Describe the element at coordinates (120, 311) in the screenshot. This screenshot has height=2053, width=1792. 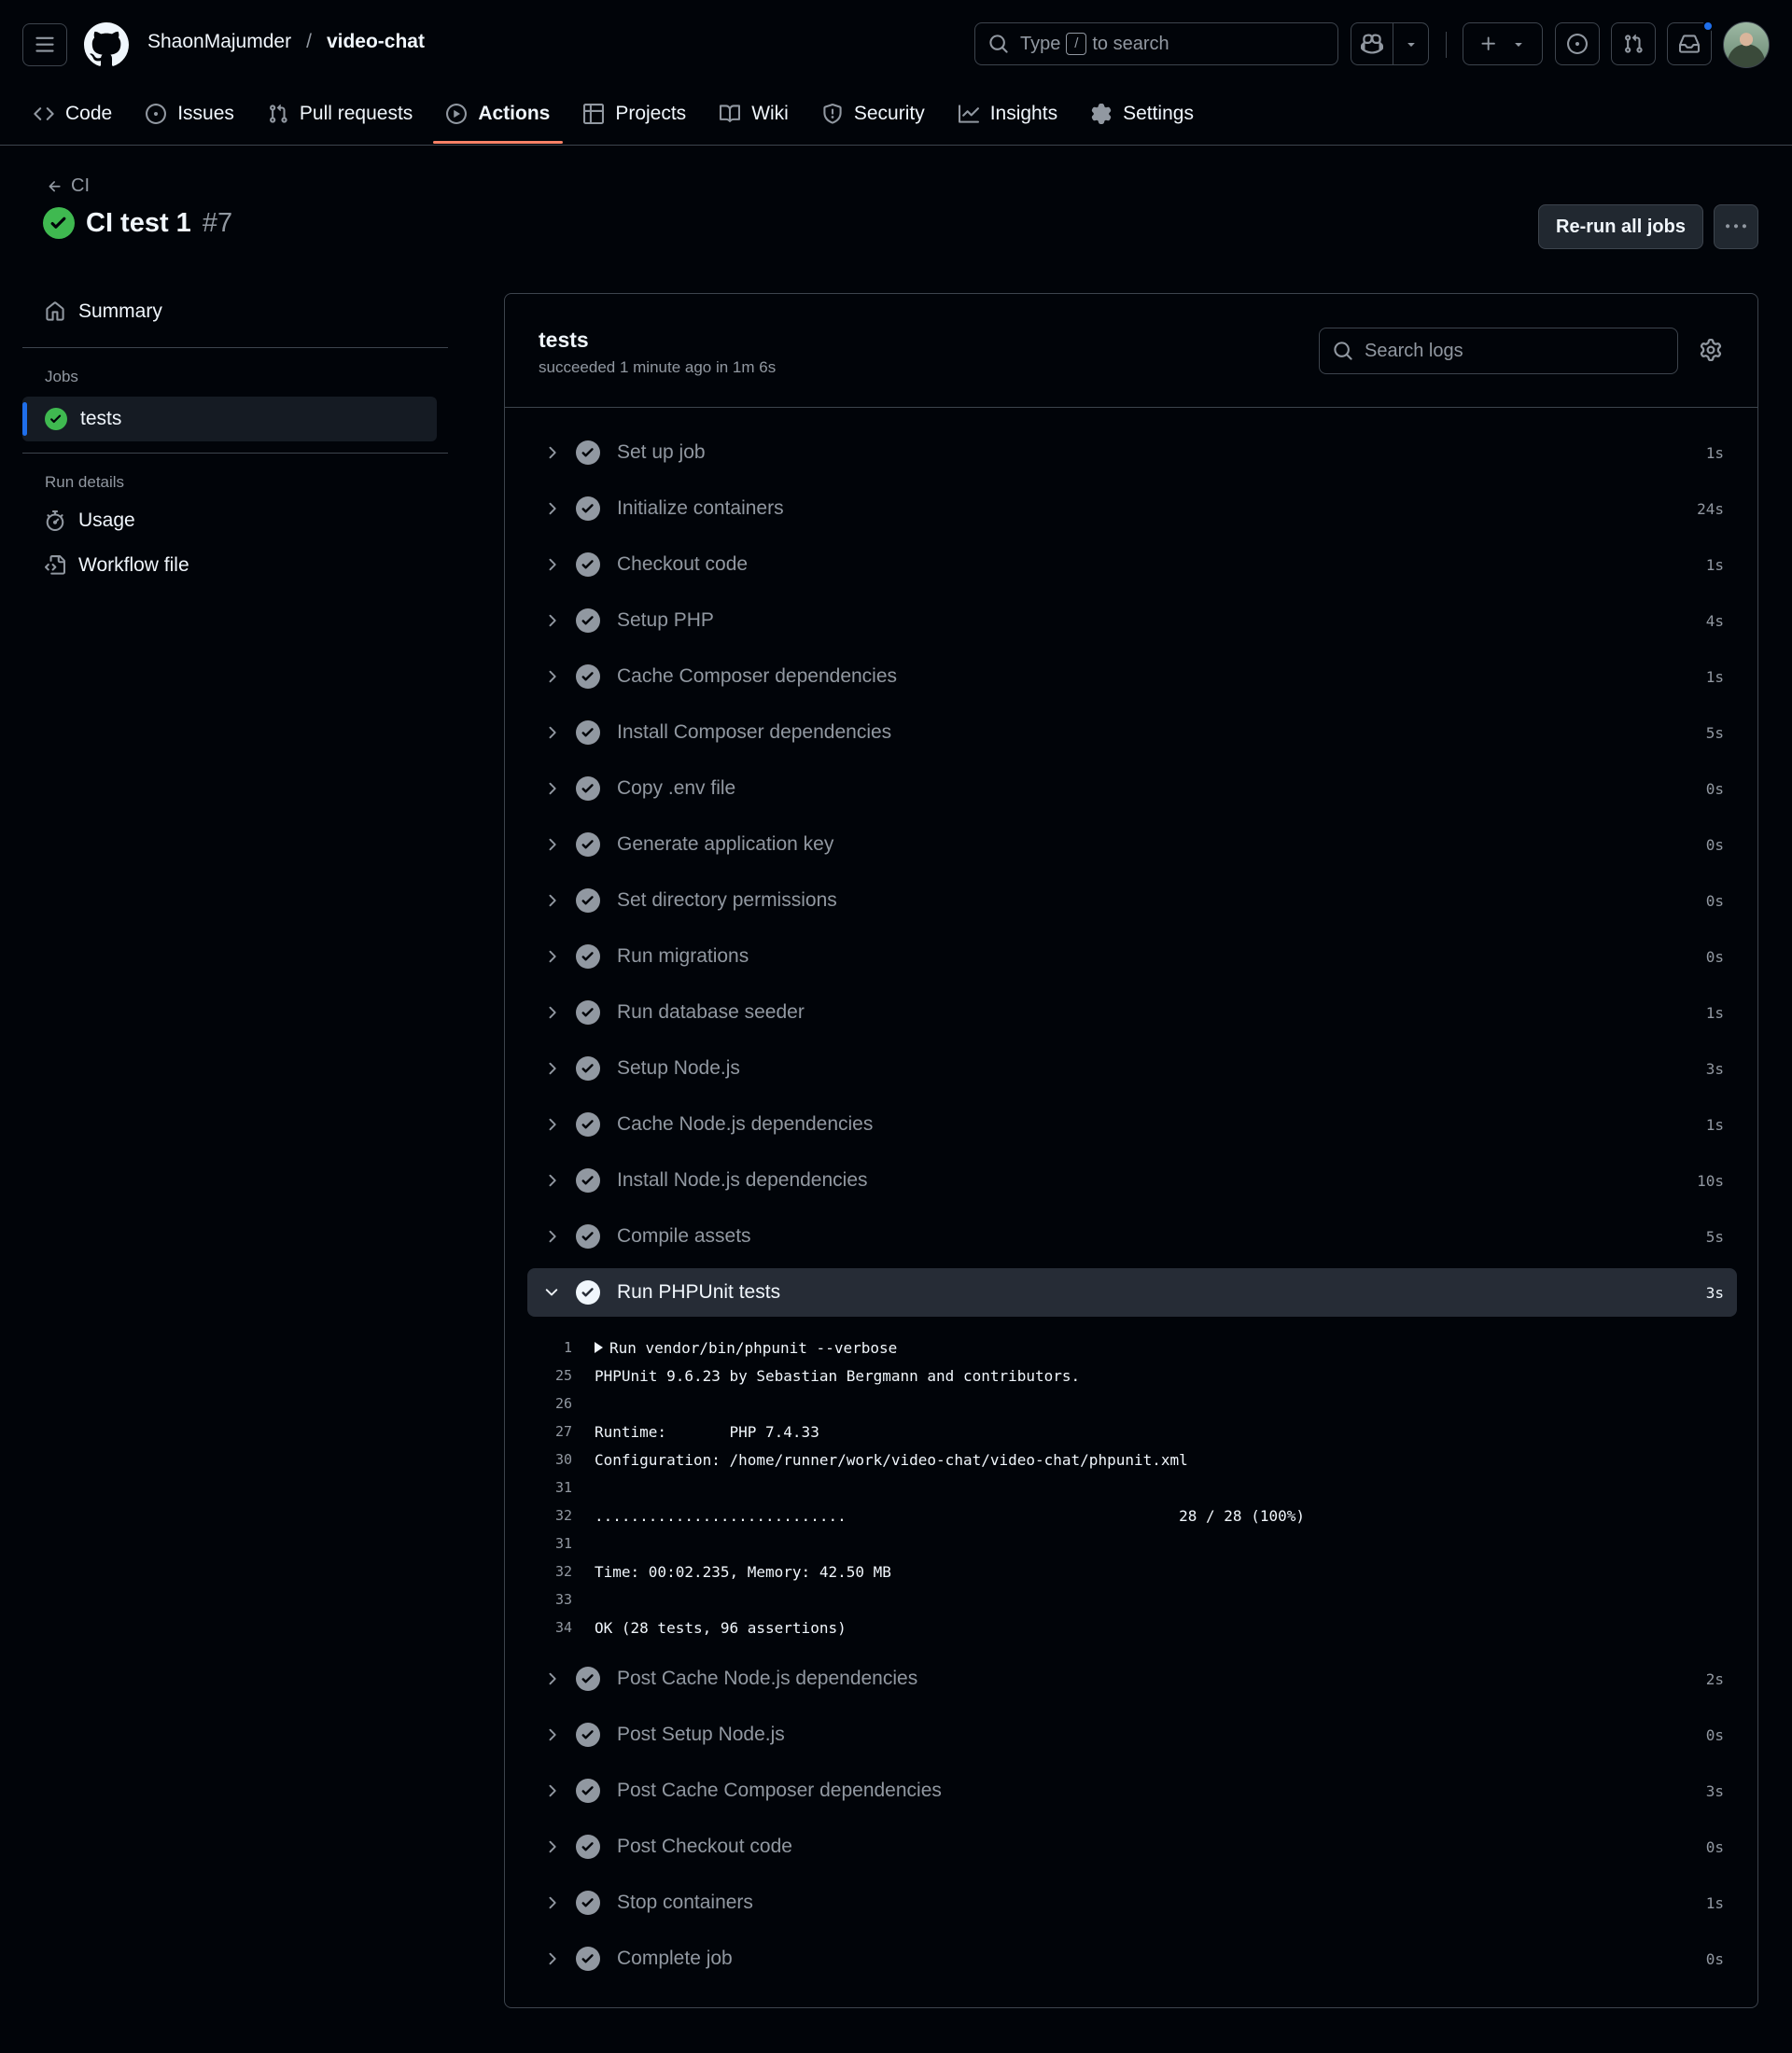
I see `sidebar-item-label: Summary` at that location.